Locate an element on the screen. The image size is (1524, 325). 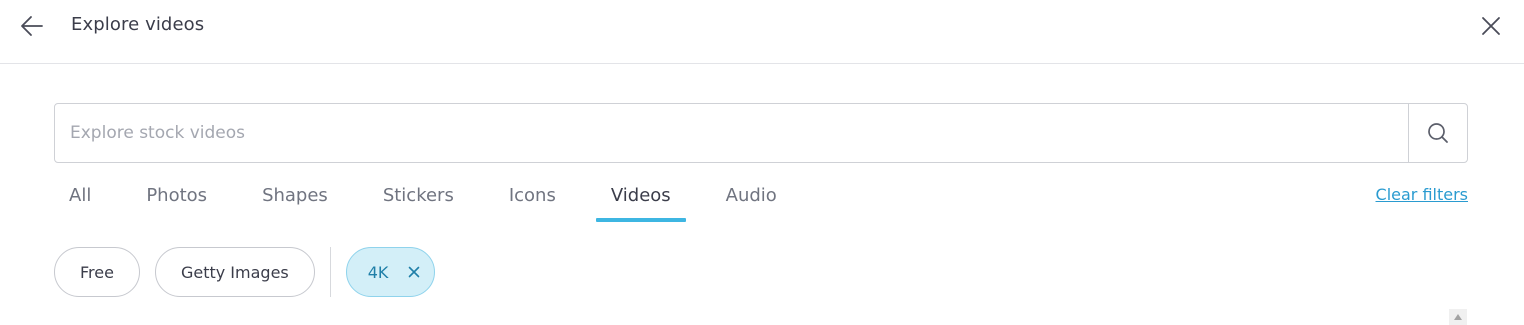
close-button is located at coordinates (1491, 26).